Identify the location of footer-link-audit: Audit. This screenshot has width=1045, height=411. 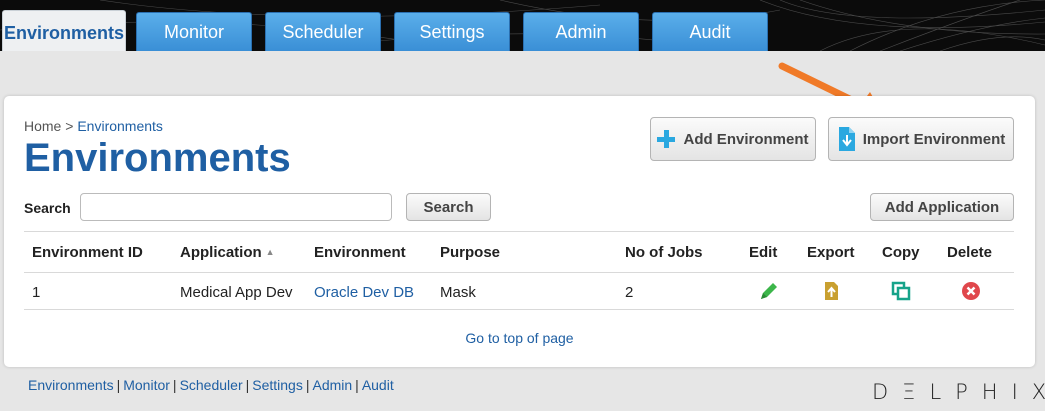
(378, 385).